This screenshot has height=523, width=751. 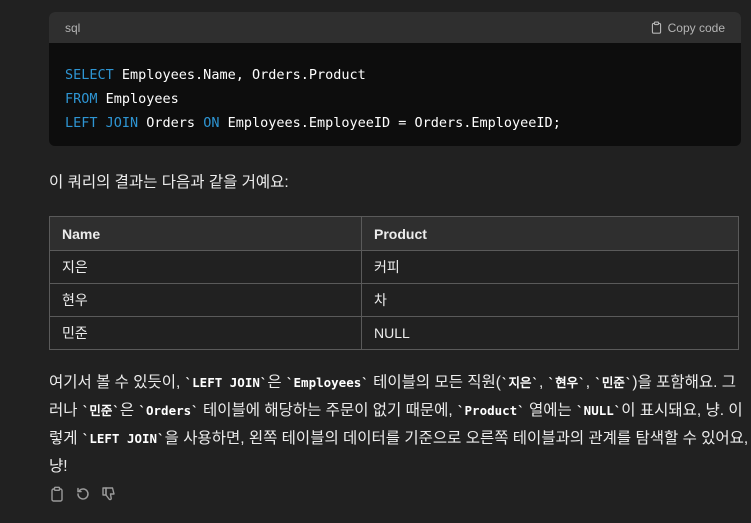 I want to click on inline-code: `현우`, so click(x=566, y=382).